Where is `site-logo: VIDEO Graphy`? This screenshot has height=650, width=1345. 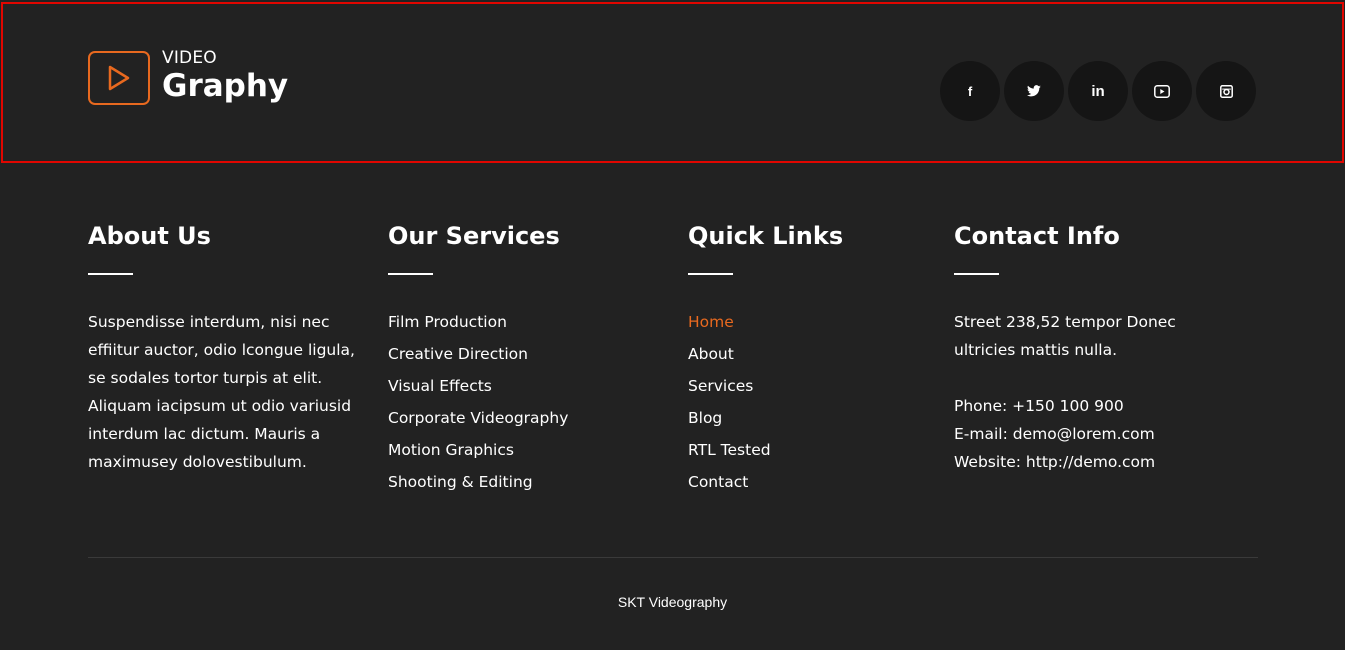
site-logo: VIDEO Graphy is located at coordinates (188, 76).